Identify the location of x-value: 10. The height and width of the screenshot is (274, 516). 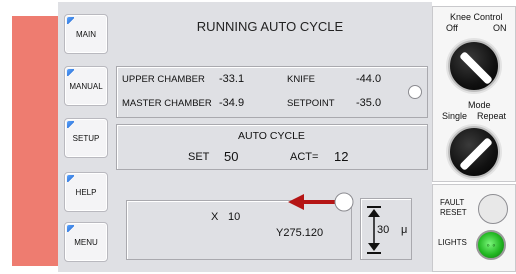
(234, 217).